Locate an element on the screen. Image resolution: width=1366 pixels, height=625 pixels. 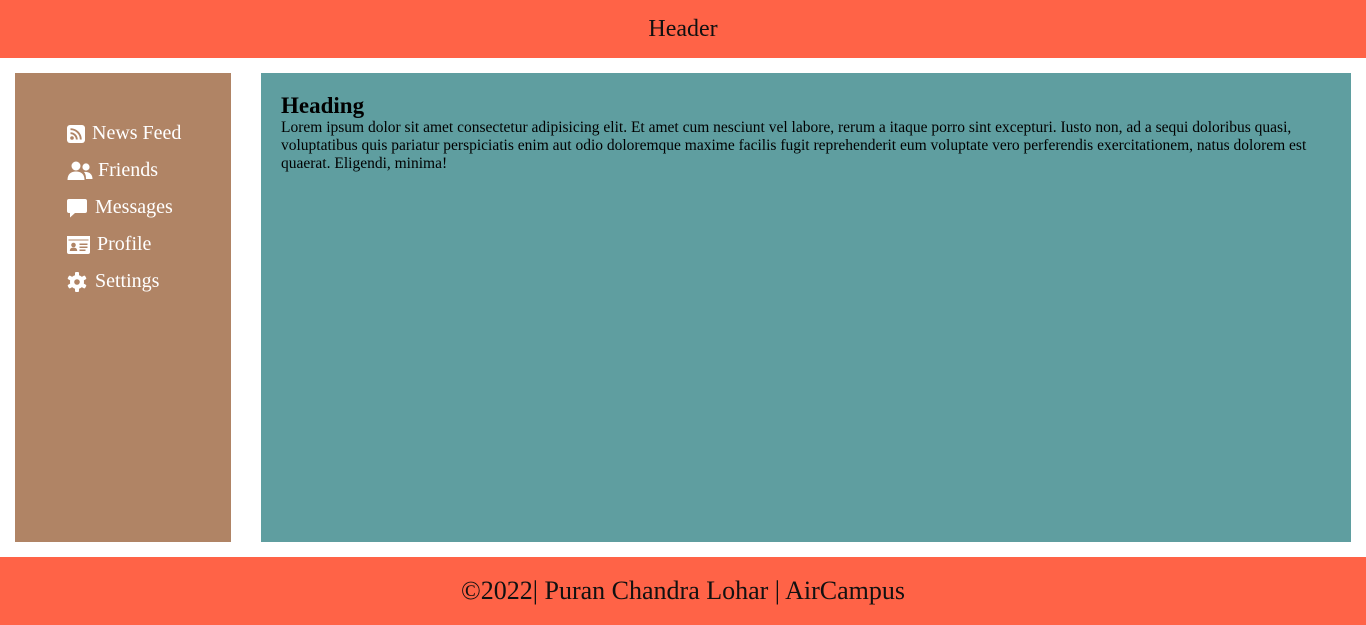
content-heading: Heading is located at coordinates (323, 105).